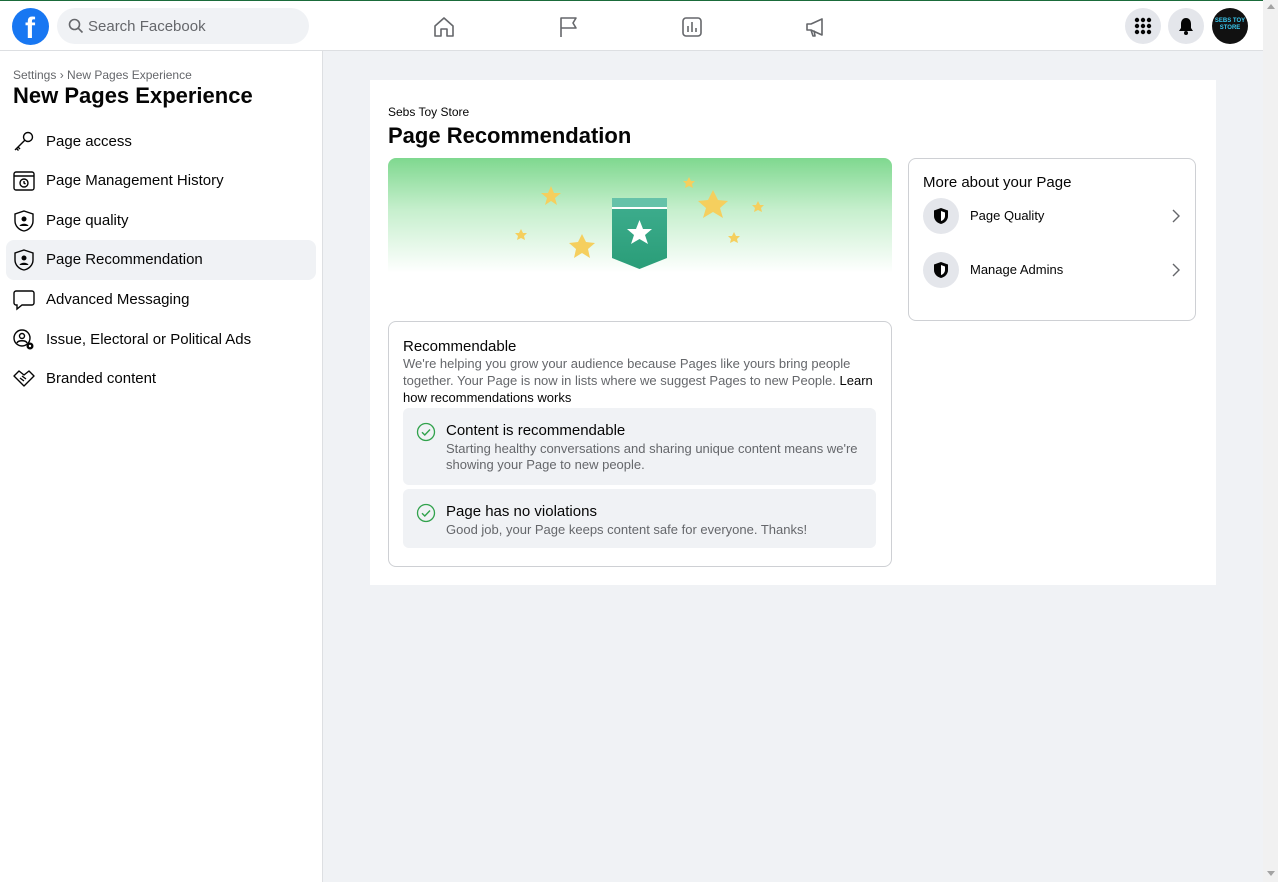 The image size is (1278, 882). I want to click on sidebar-item-page-recommendation: Page Recommendation, so click(161, 260).